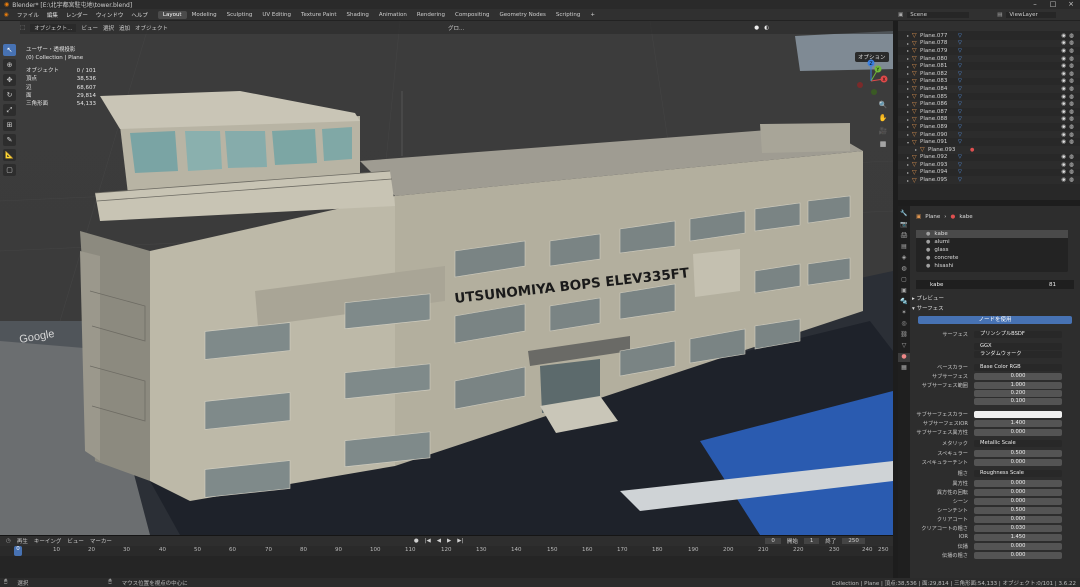 The height and width of the screenshot is (587, 1080). I want to click on render-tab-icon: 📷, so click(904, 225).